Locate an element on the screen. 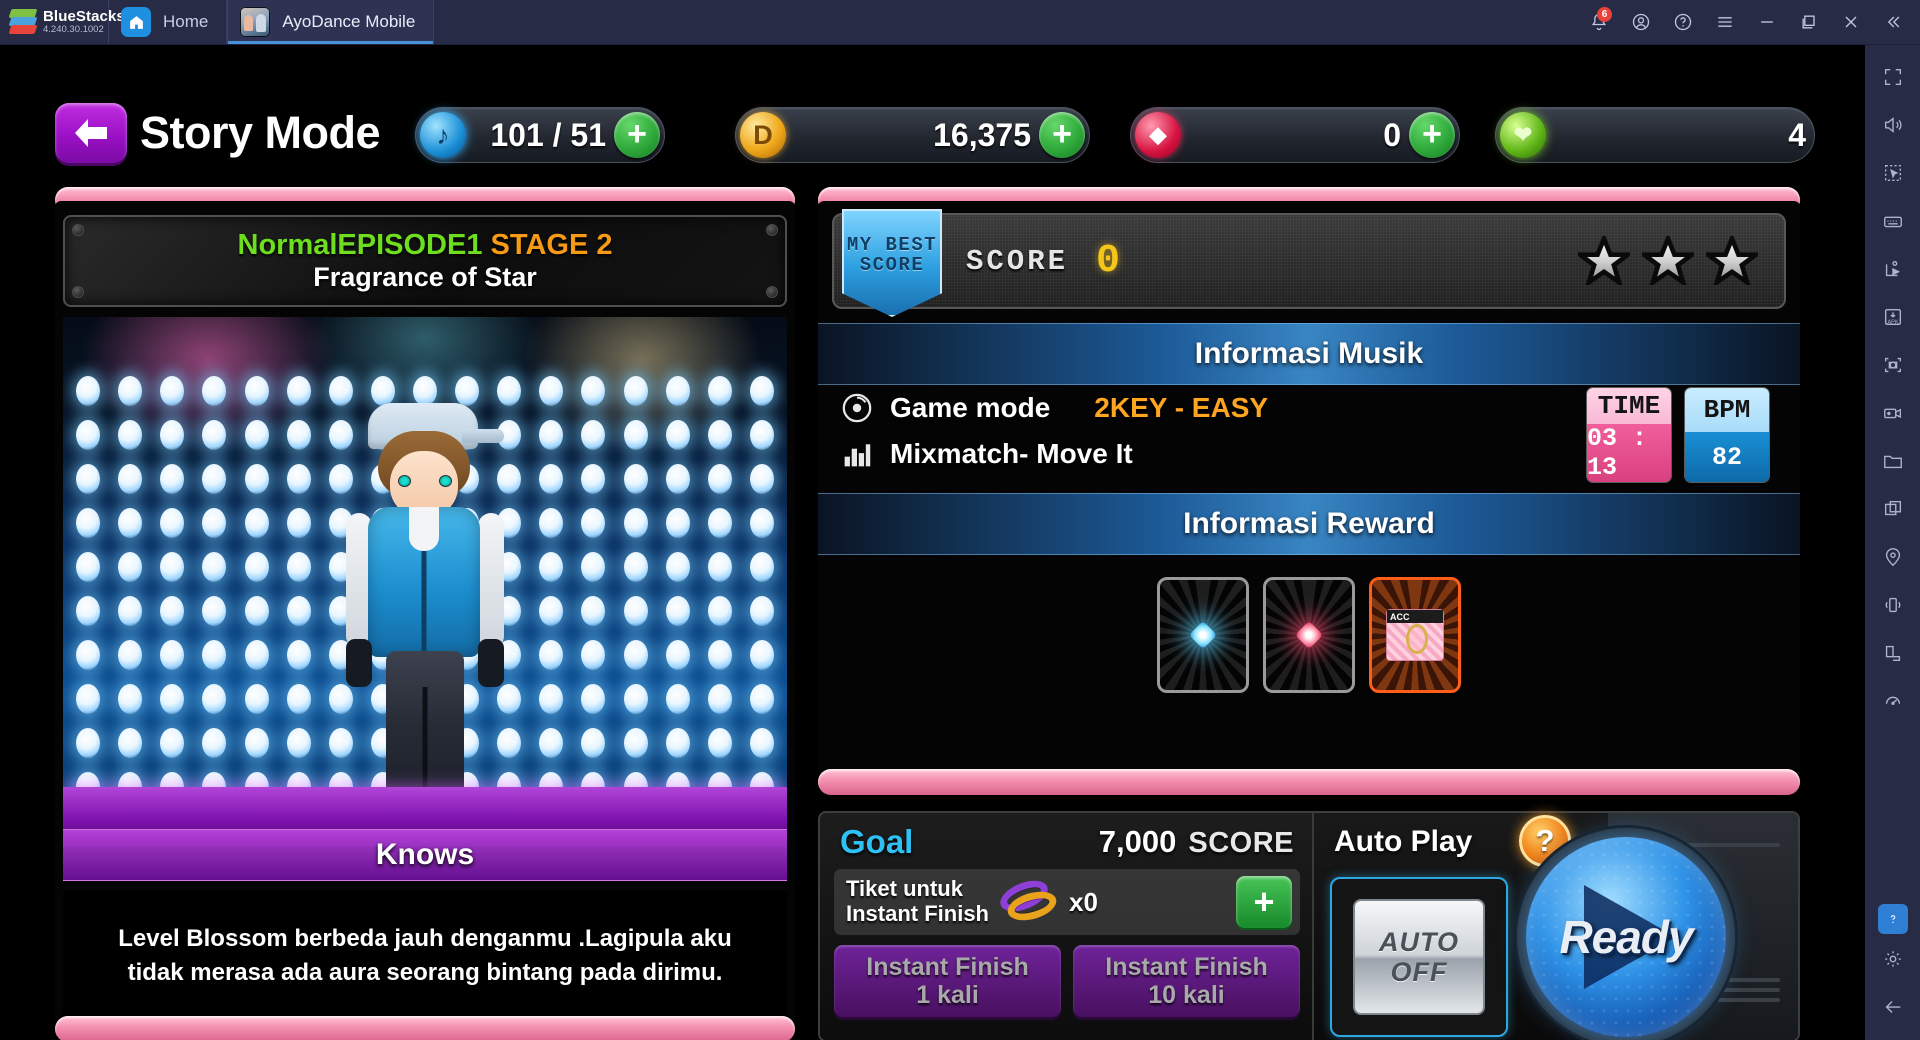  screen-record-icon is located at coordinates (1893, 413).